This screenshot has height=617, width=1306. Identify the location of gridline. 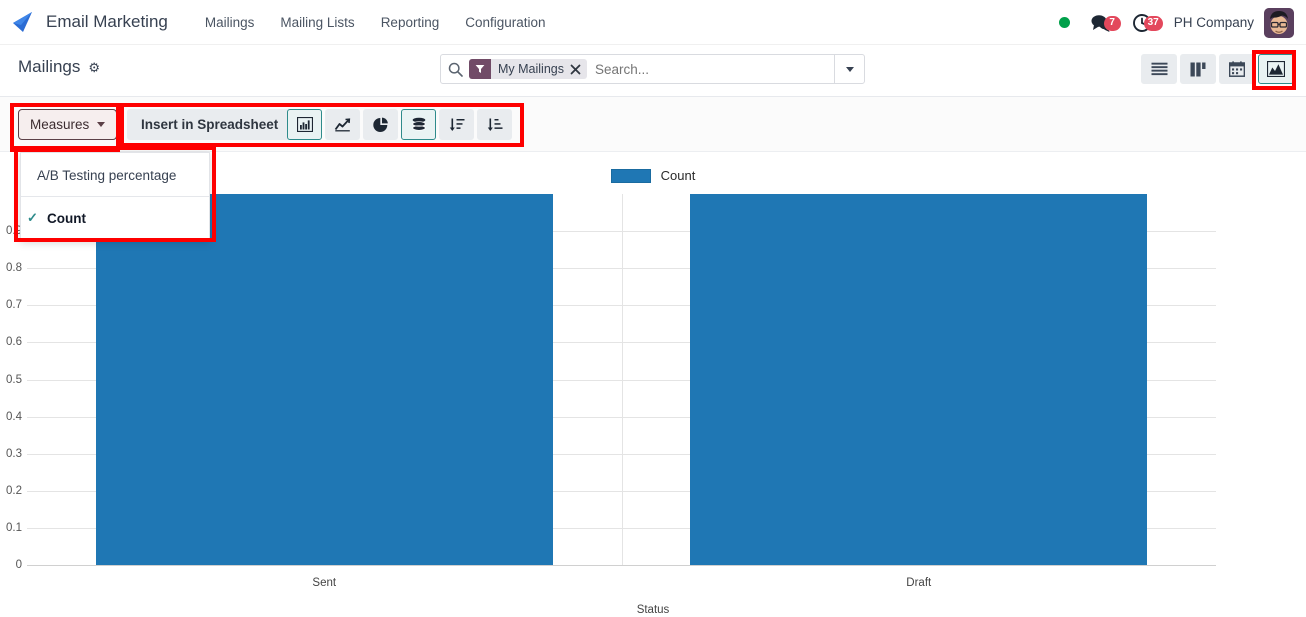
(621, 565).